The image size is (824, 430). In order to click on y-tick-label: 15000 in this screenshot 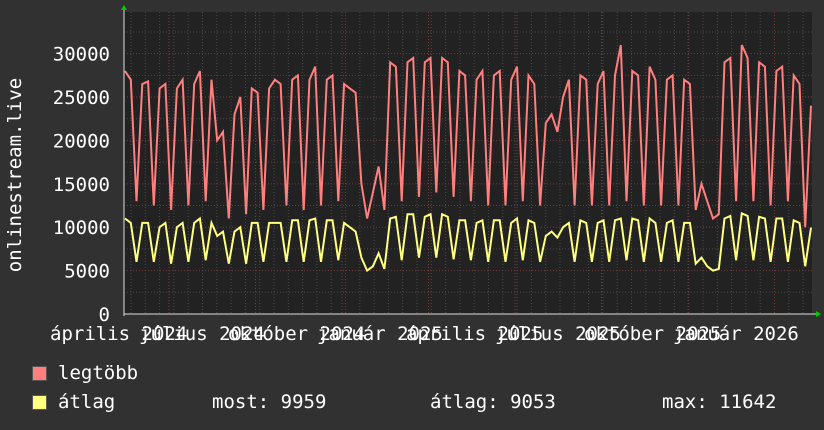, I will do `click(81, 185)`.